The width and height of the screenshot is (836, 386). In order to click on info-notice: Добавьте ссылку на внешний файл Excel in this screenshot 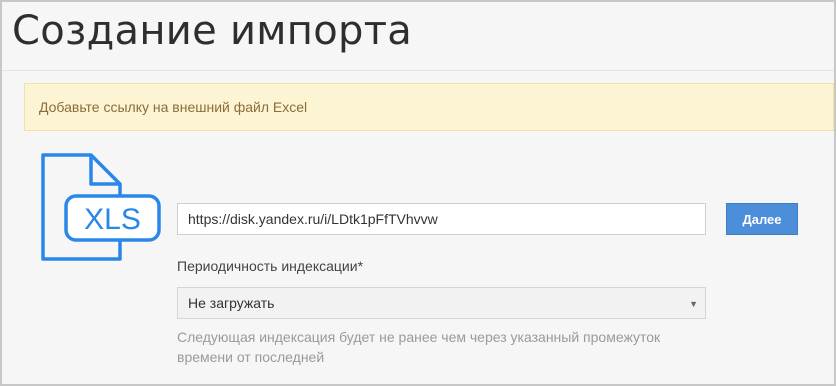, I will do `click(429, 107)`.